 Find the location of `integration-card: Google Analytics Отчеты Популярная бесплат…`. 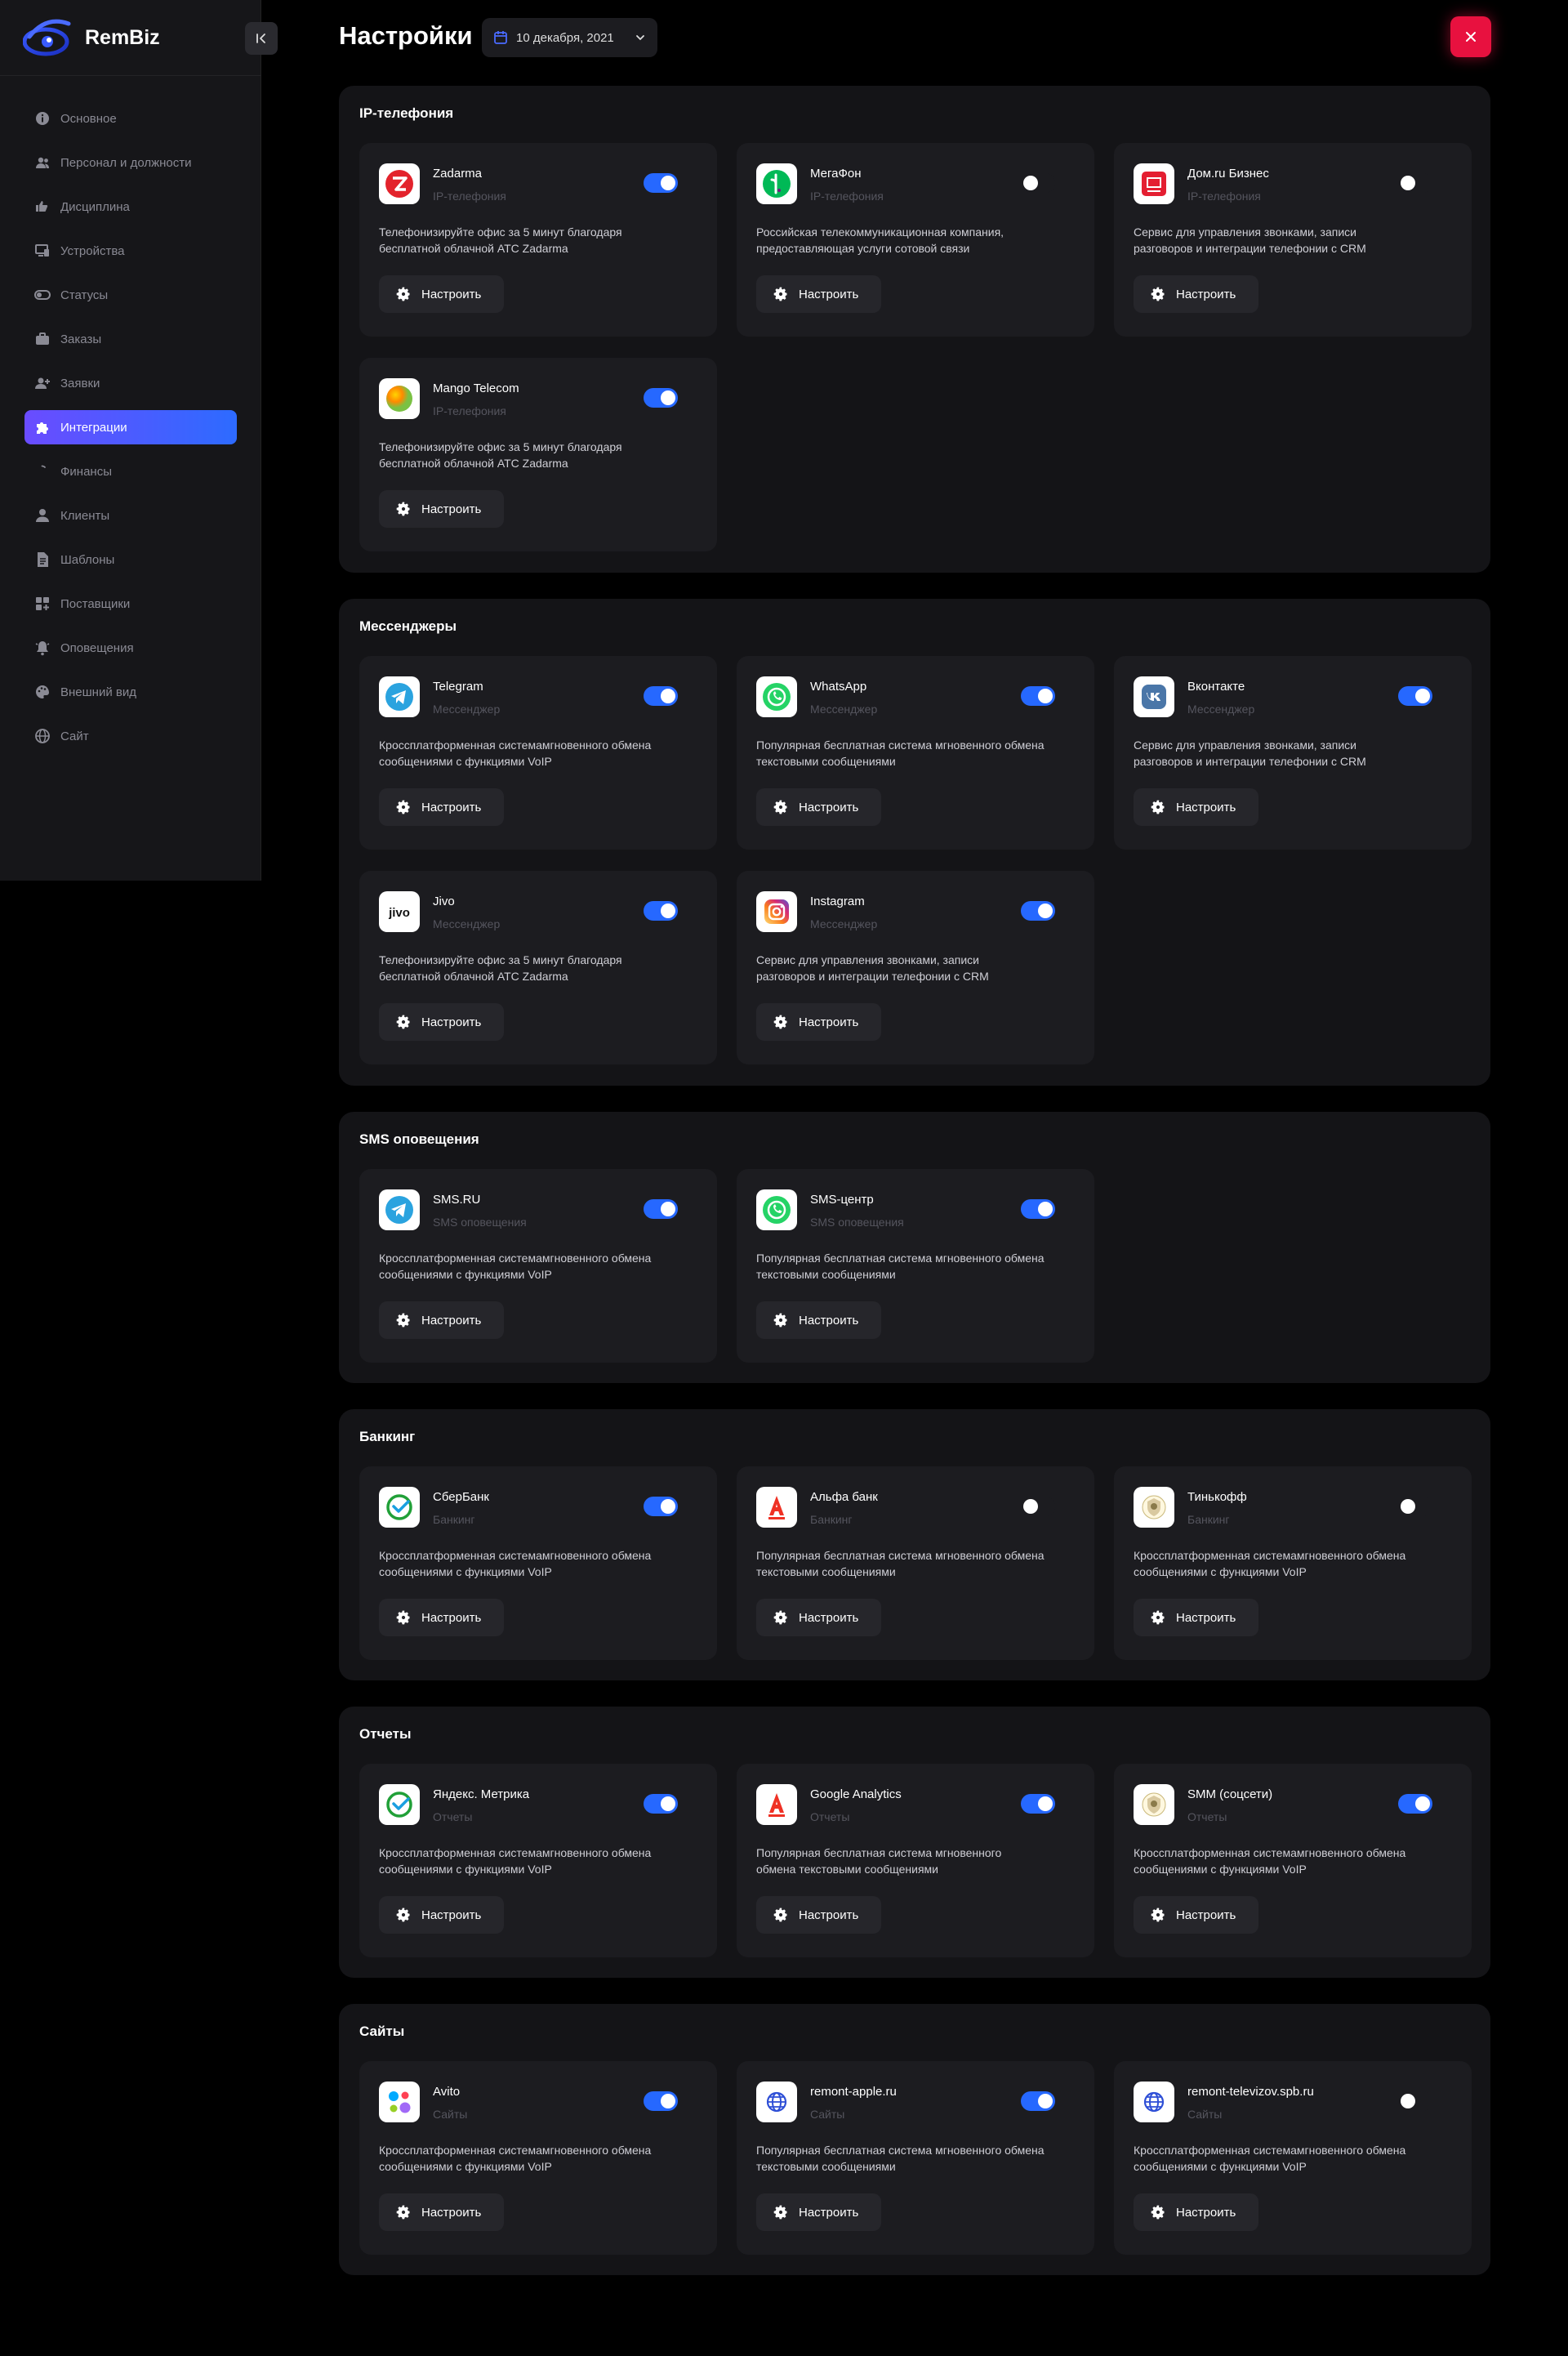

integration-card: Google Analytics Отчеты Популярная бесплат… is located at coordinates (915, 1860).